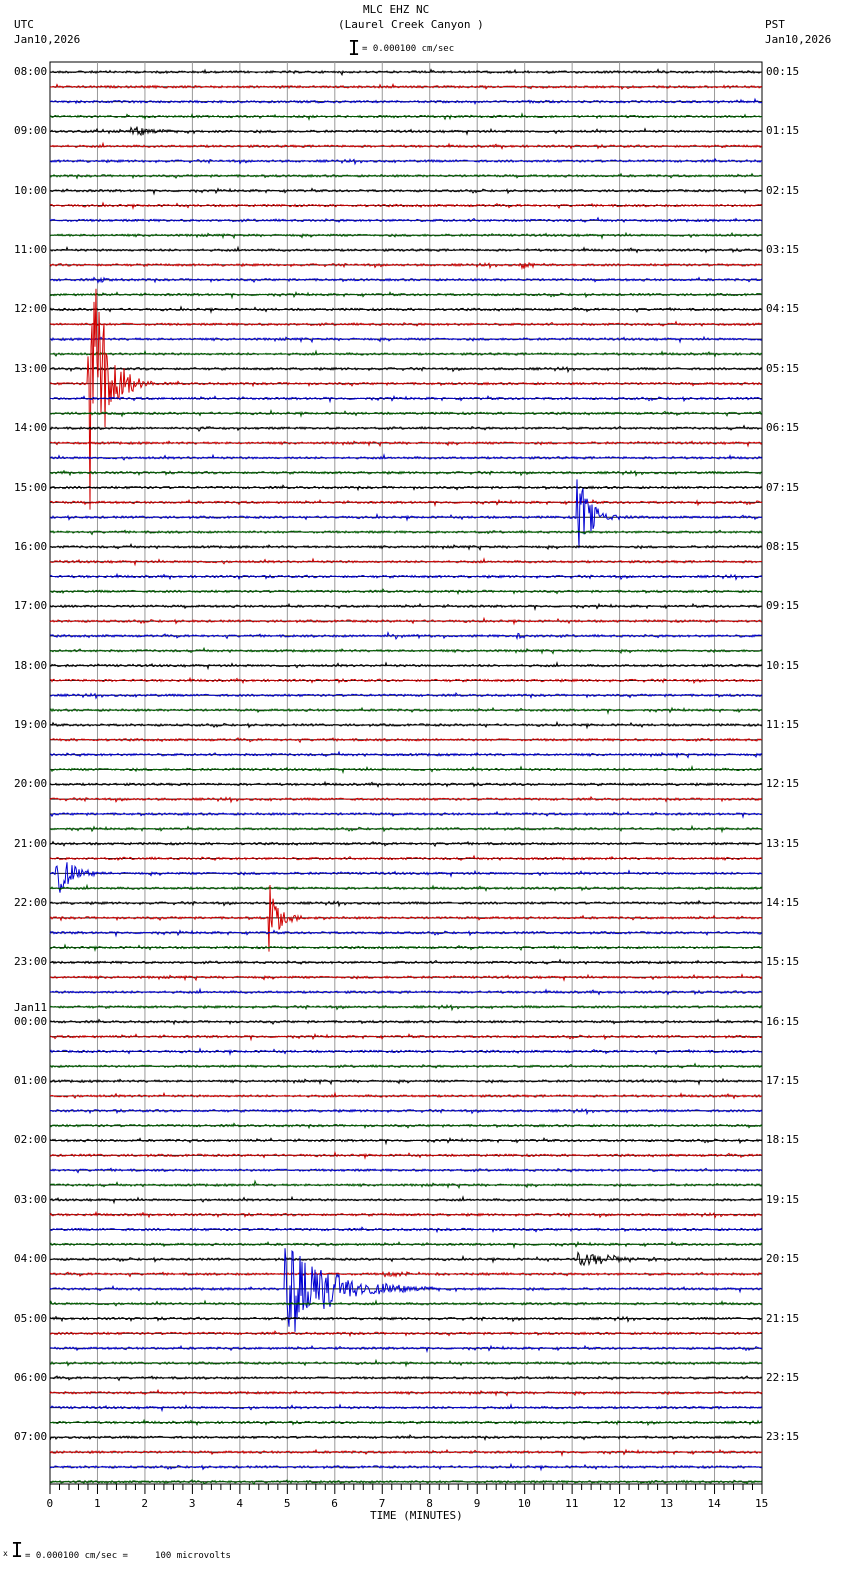 Image resolution: width=850 pixels, height=1584 pixels. I want to click on x-axis-label: TIME (MINUTES), so click(416, 1515).